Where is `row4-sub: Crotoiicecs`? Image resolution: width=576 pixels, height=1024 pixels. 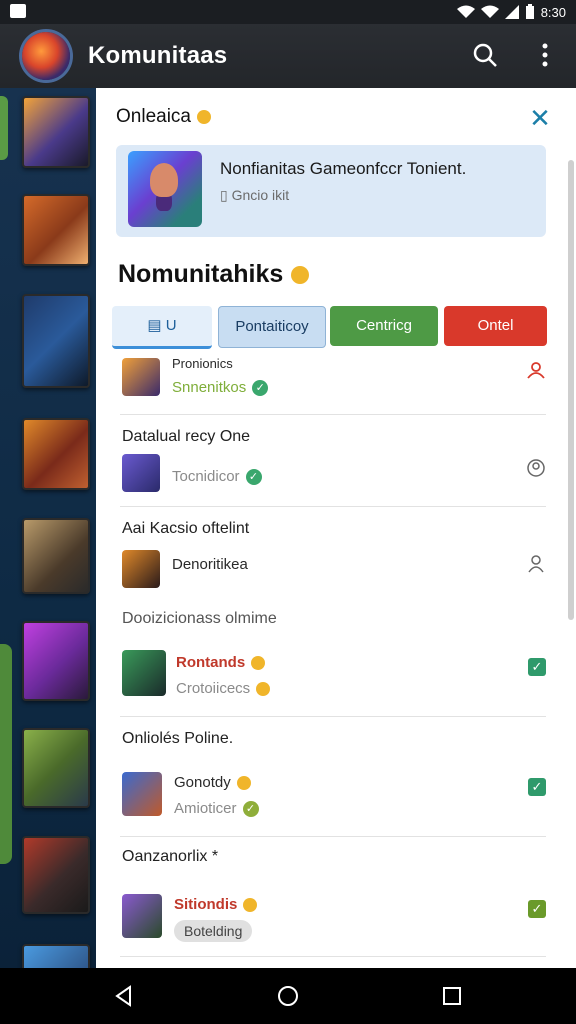 row4-sub: Crotoiicecs is located at coordinates (223, 688).